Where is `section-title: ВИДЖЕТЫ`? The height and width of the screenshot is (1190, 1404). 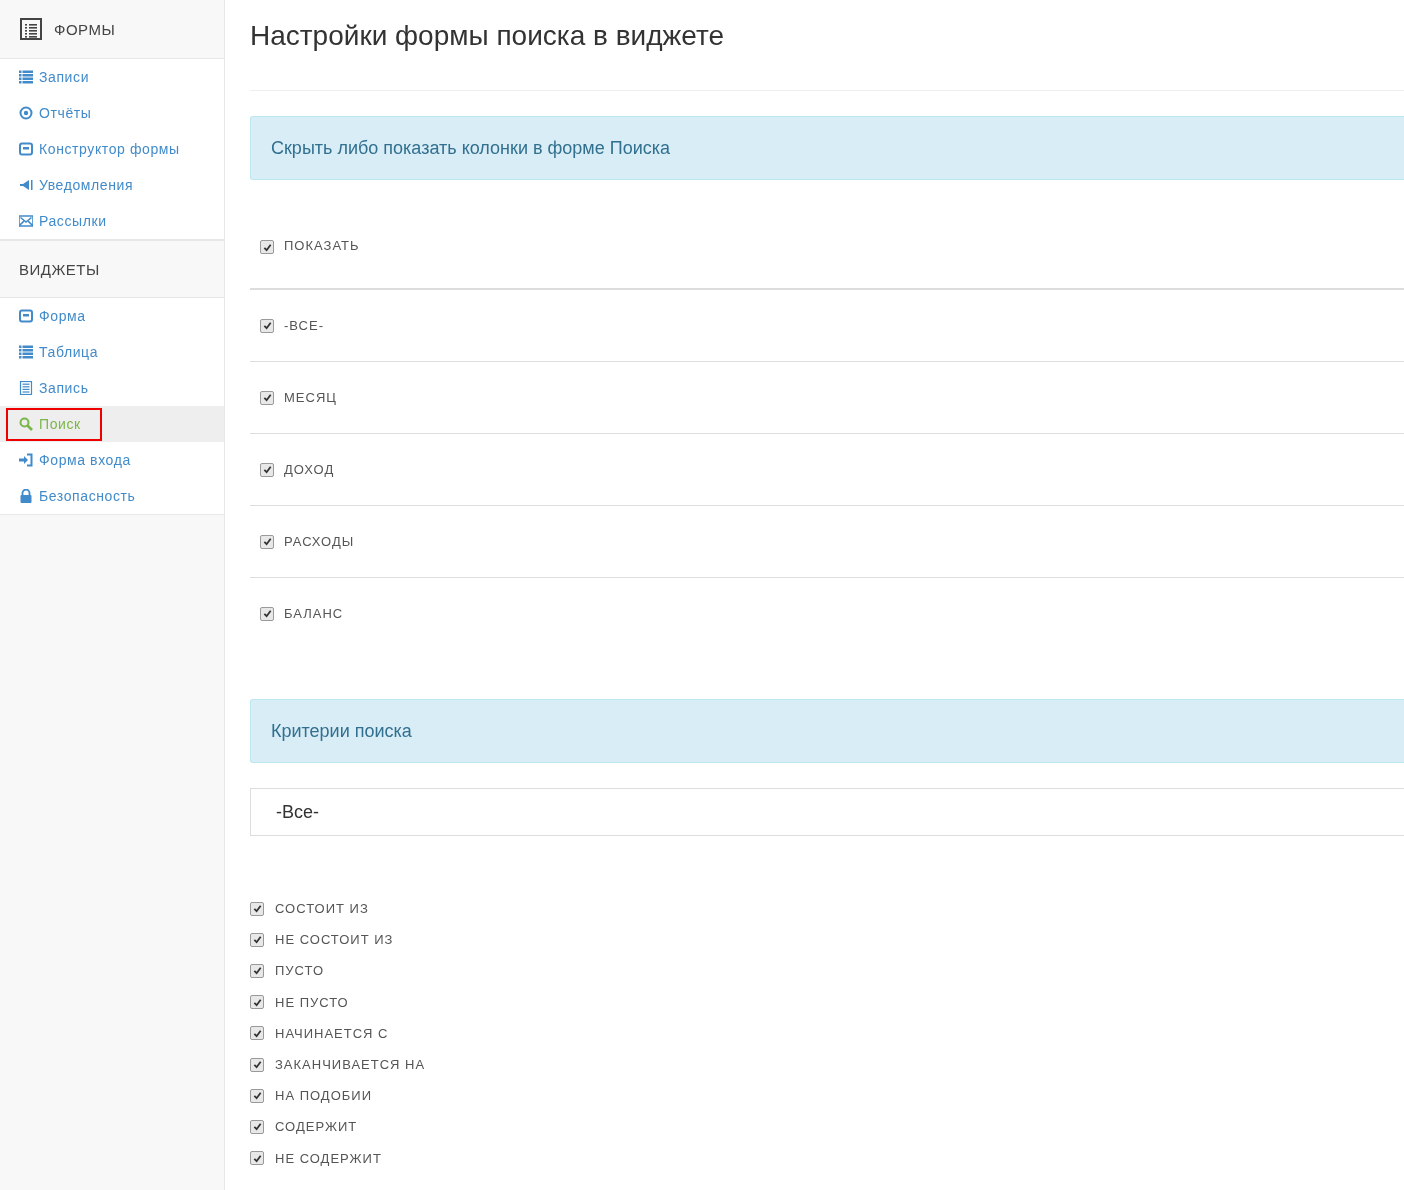
section-title: ВИДЖЕТЫ is located at coordinates (59, 269).